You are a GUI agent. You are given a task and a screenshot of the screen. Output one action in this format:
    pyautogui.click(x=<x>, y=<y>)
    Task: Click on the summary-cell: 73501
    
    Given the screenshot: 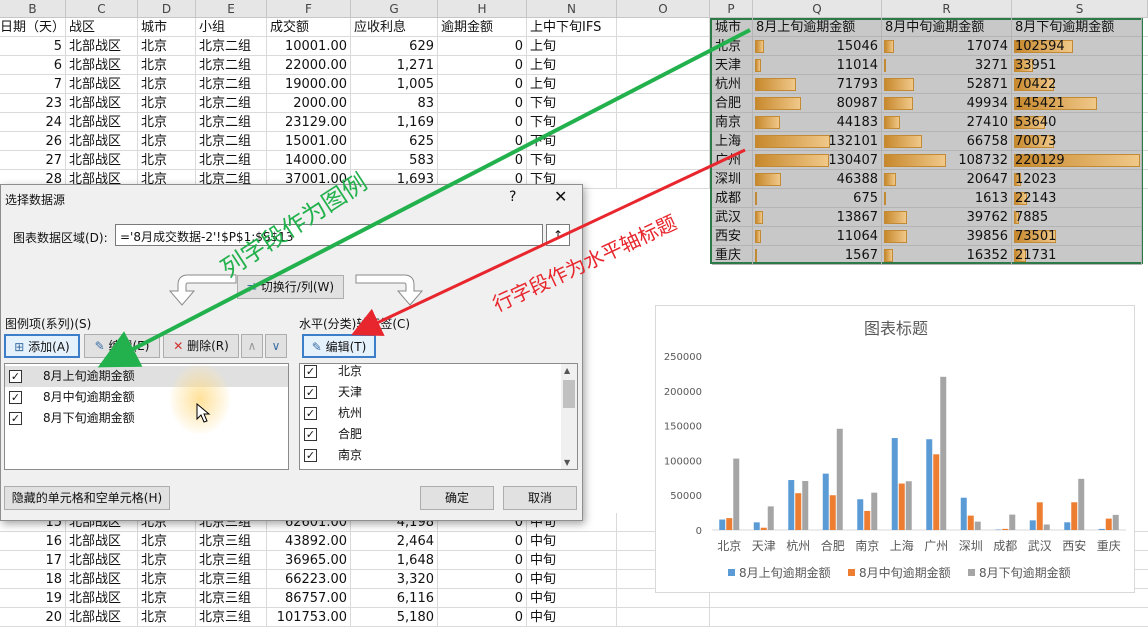 What is the action you would take?
    pyautogui.click(x=1077, y=236)
    